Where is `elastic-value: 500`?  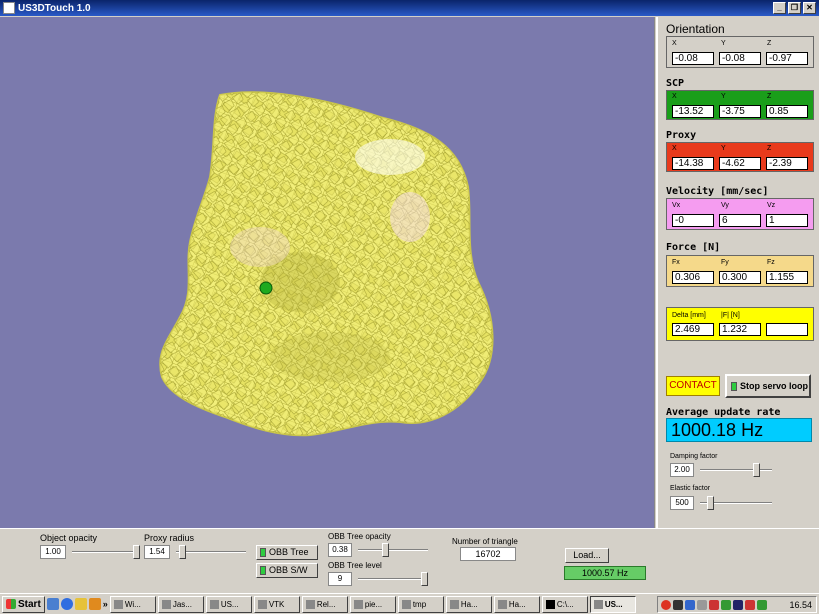 elastic-value: 500 is located at coordinates (682, 503).